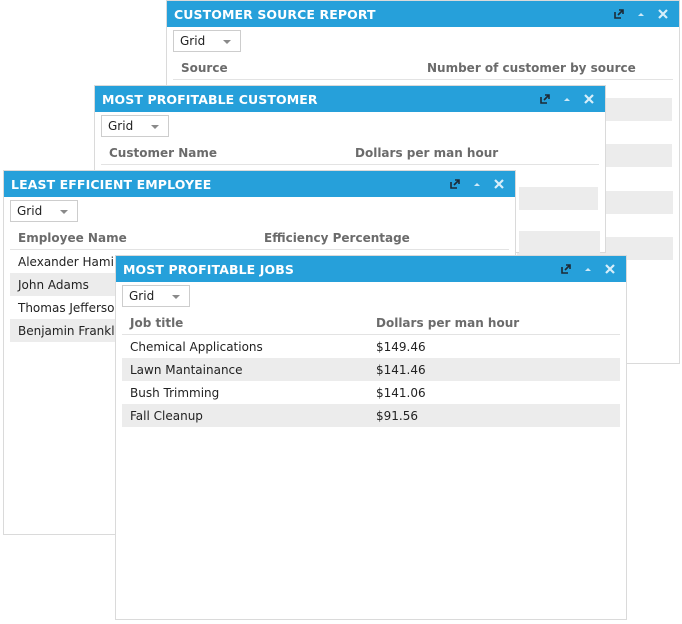 The image size is (682, 624). Describe the element at coordinates (397, 415) in the screenshot. I see `job-value: $91.56` at that location.